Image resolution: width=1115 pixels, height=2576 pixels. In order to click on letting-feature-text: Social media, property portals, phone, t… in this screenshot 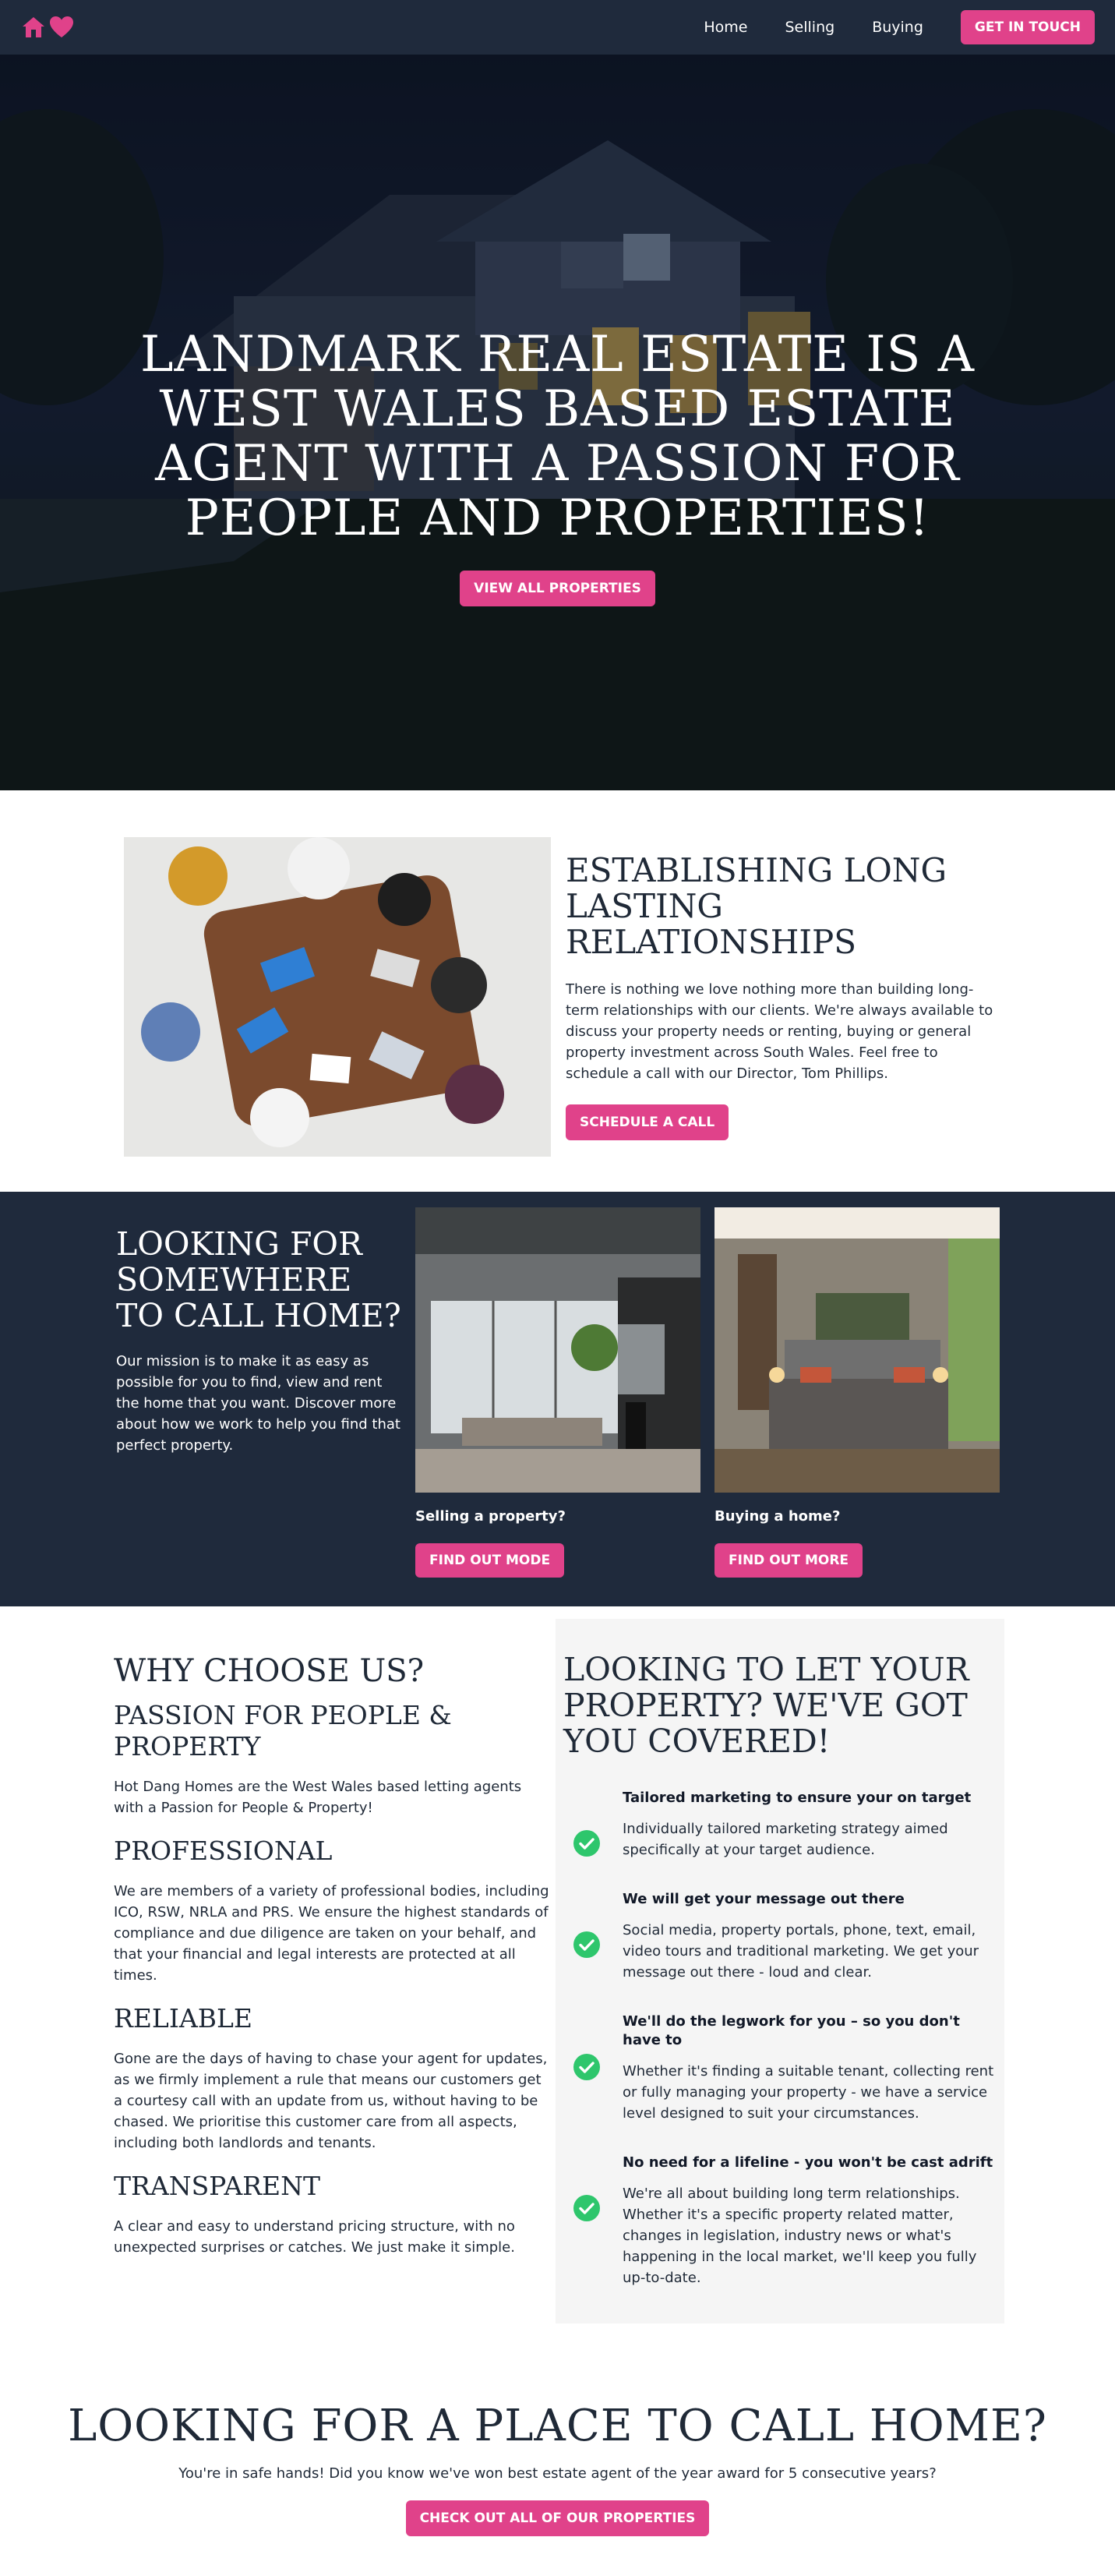, I will do `click(801, 1951)`.